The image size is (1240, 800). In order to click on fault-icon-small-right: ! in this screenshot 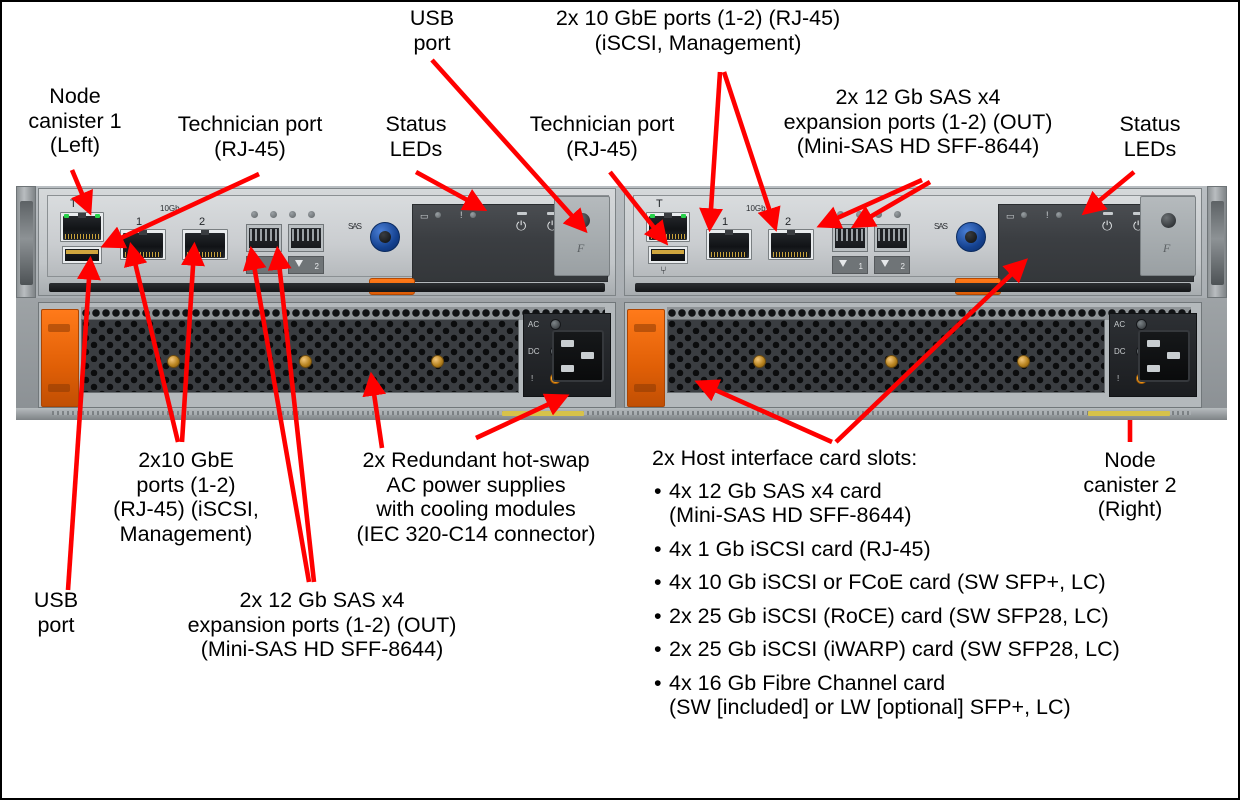, I will do `click(1047, 215)`.